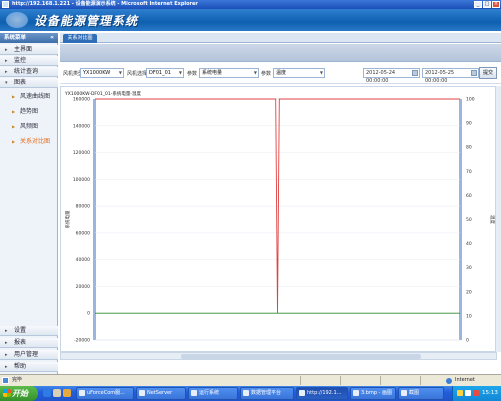  Describe the element at coordinates (88, 314) in the screenshot. I see `y-tick-label: 0` at that location.